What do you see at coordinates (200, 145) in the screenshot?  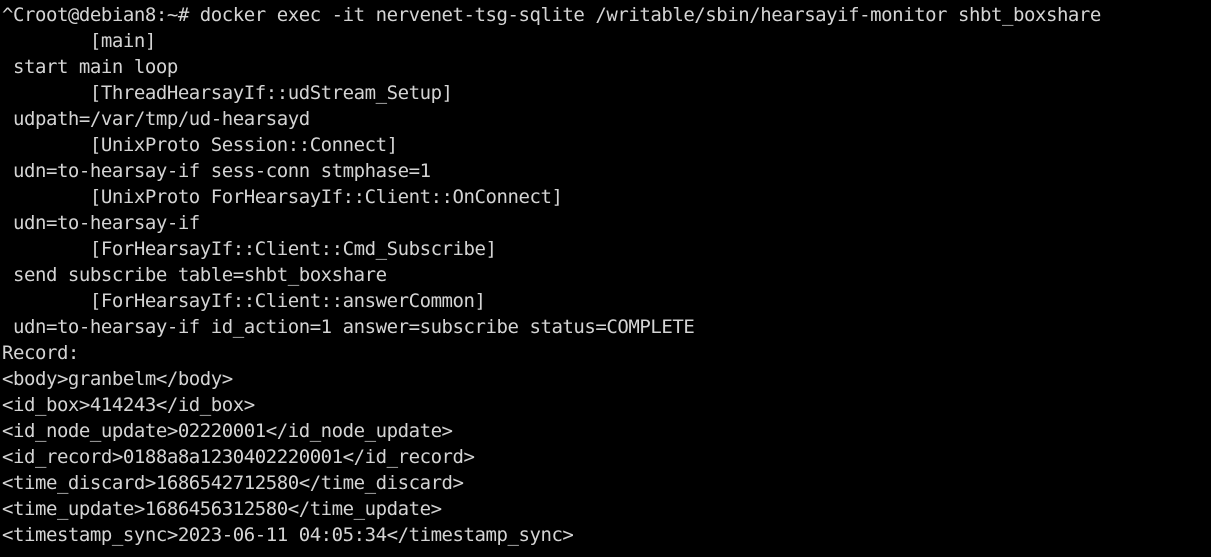 I see `terminal-line: [UnixProto Session::Connect]` at bounding box center [200, 145].